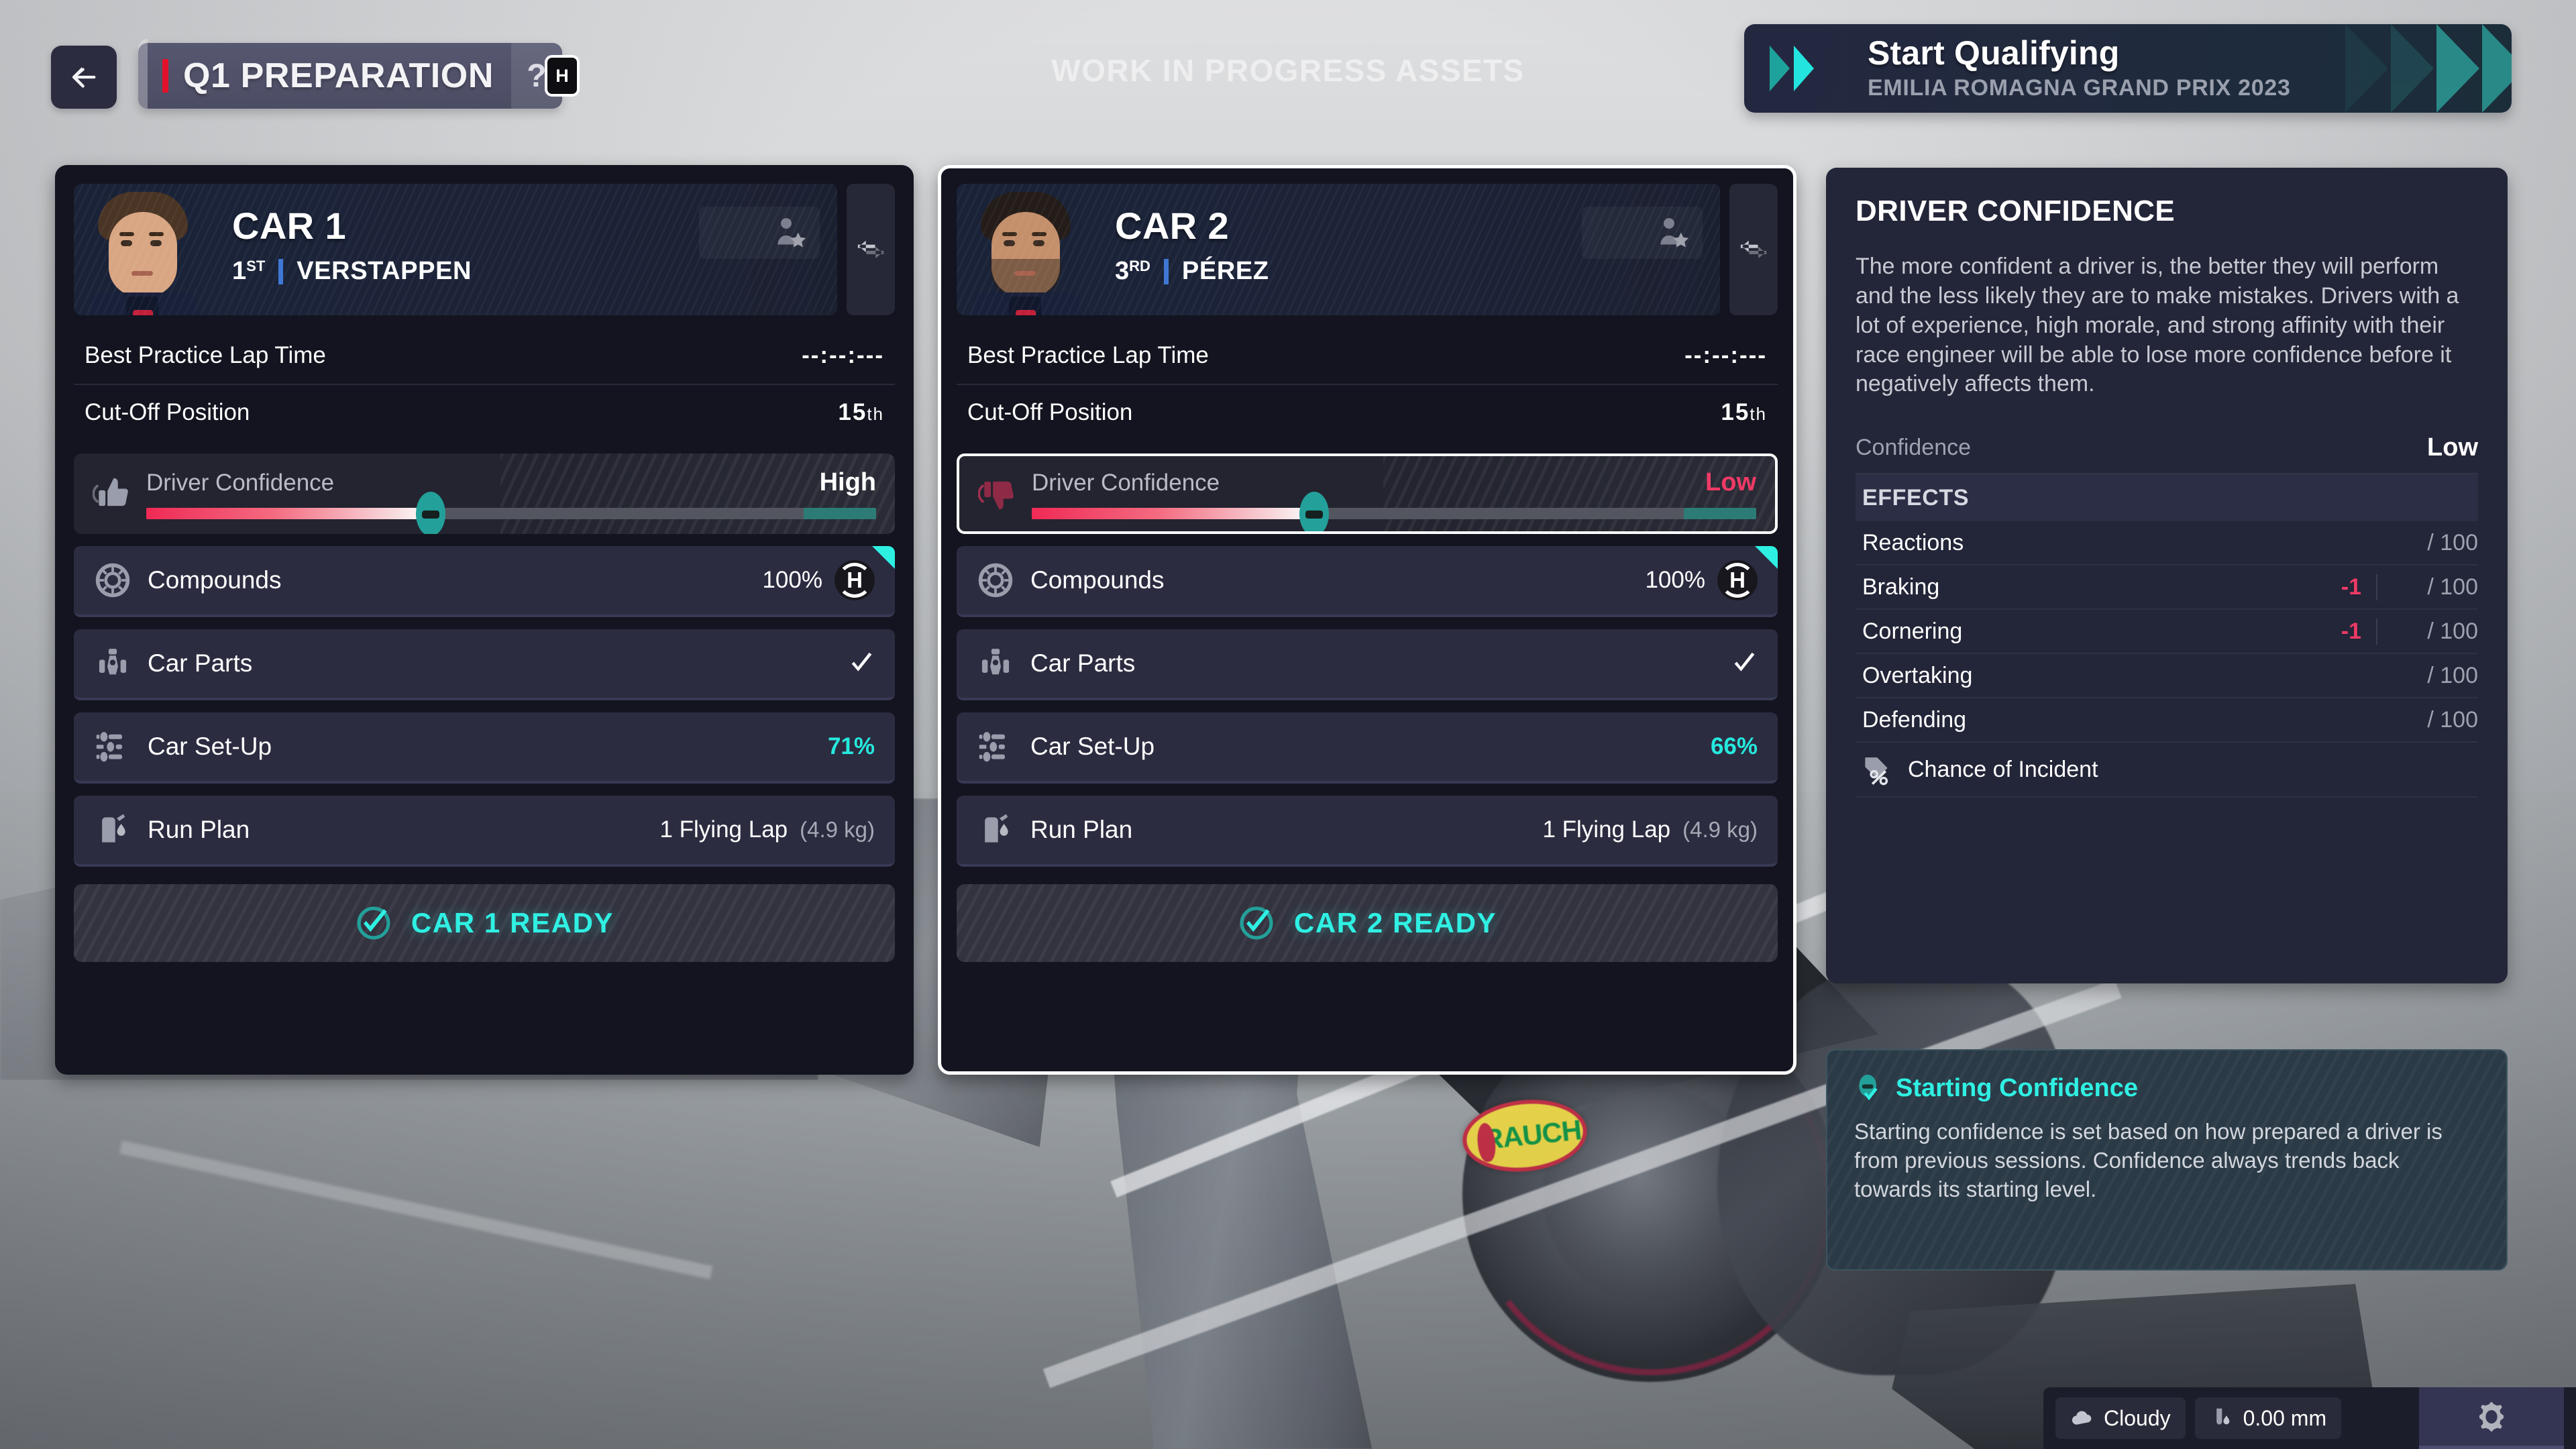 The width and height of the screenshot is (2576, 1449). I want to click on car-2-car-setup-row: Car Set-Up 66%, so click(1367, 748).